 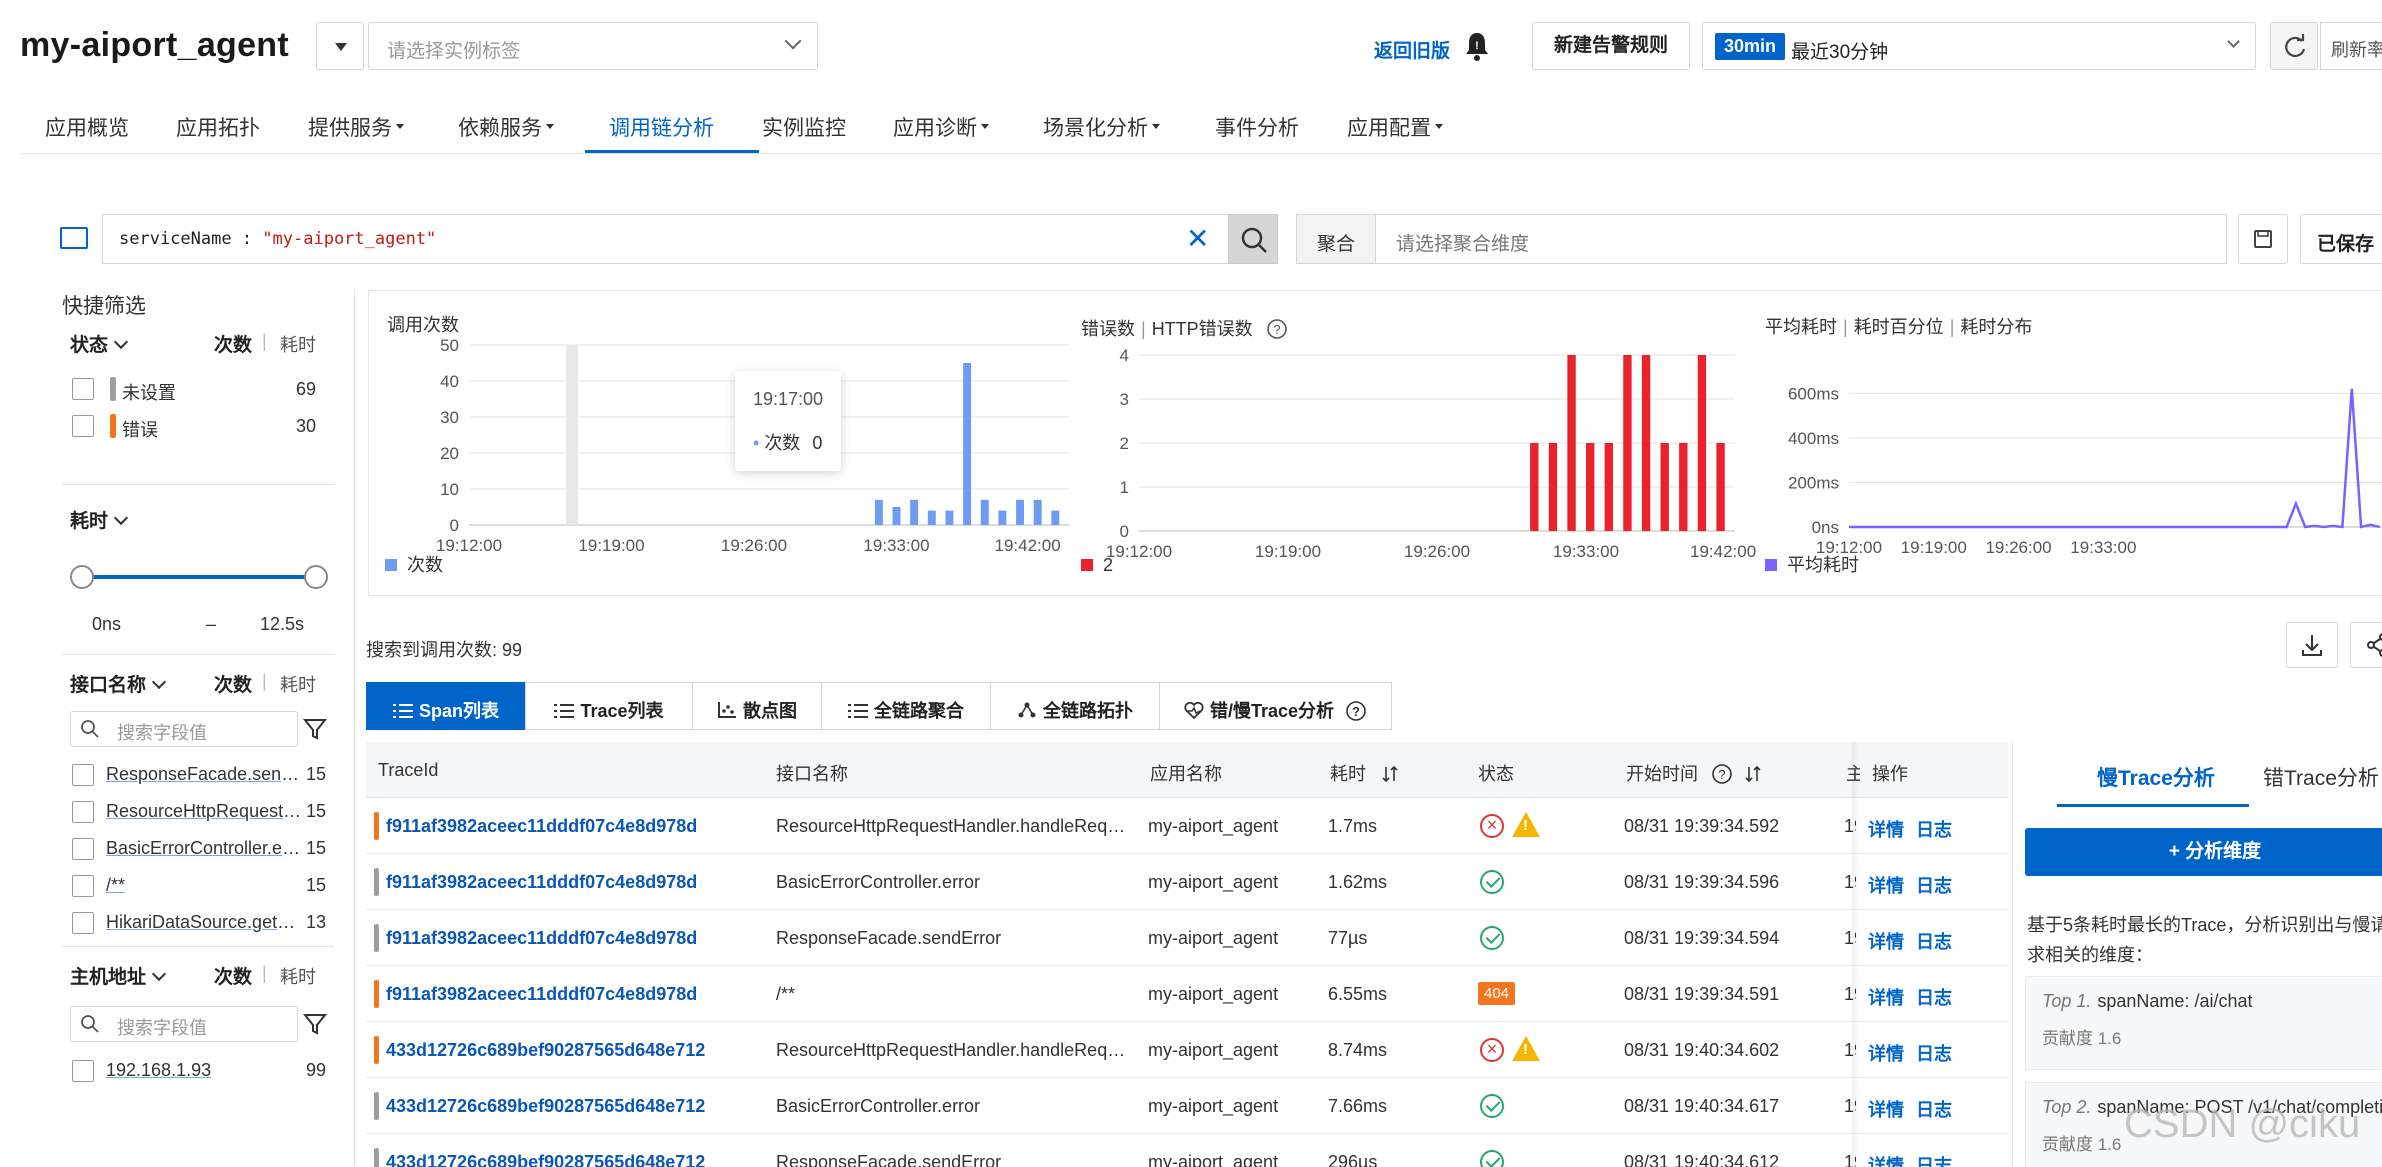 I want to click on tab-trace-list: Trace列表, so click(x=609, y=706).